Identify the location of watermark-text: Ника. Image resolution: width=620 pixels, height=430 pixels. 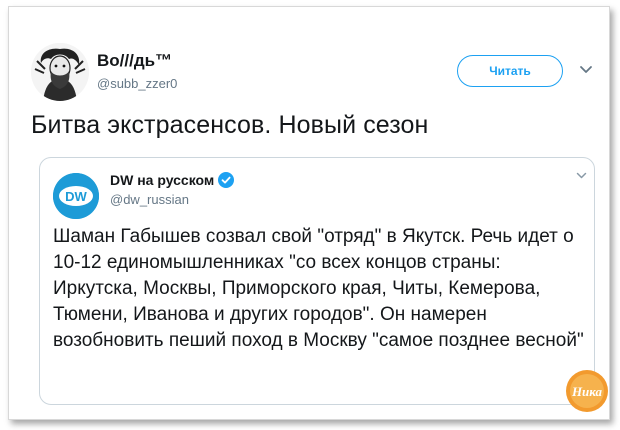
(587, 391).